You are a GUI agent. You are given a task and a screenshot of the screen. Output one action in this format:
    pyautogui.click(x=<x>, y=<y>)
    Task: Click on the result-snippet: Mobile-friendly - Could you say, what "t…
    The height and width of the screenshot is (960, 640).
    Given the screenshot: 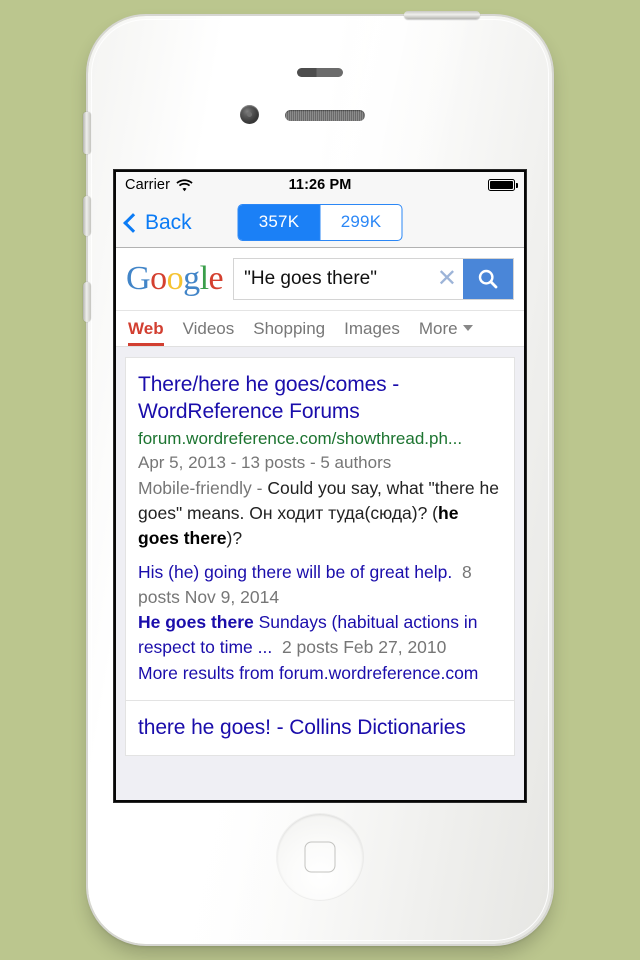 What is the action you would take?
    pyautogui.click(x=320, y=513)
    